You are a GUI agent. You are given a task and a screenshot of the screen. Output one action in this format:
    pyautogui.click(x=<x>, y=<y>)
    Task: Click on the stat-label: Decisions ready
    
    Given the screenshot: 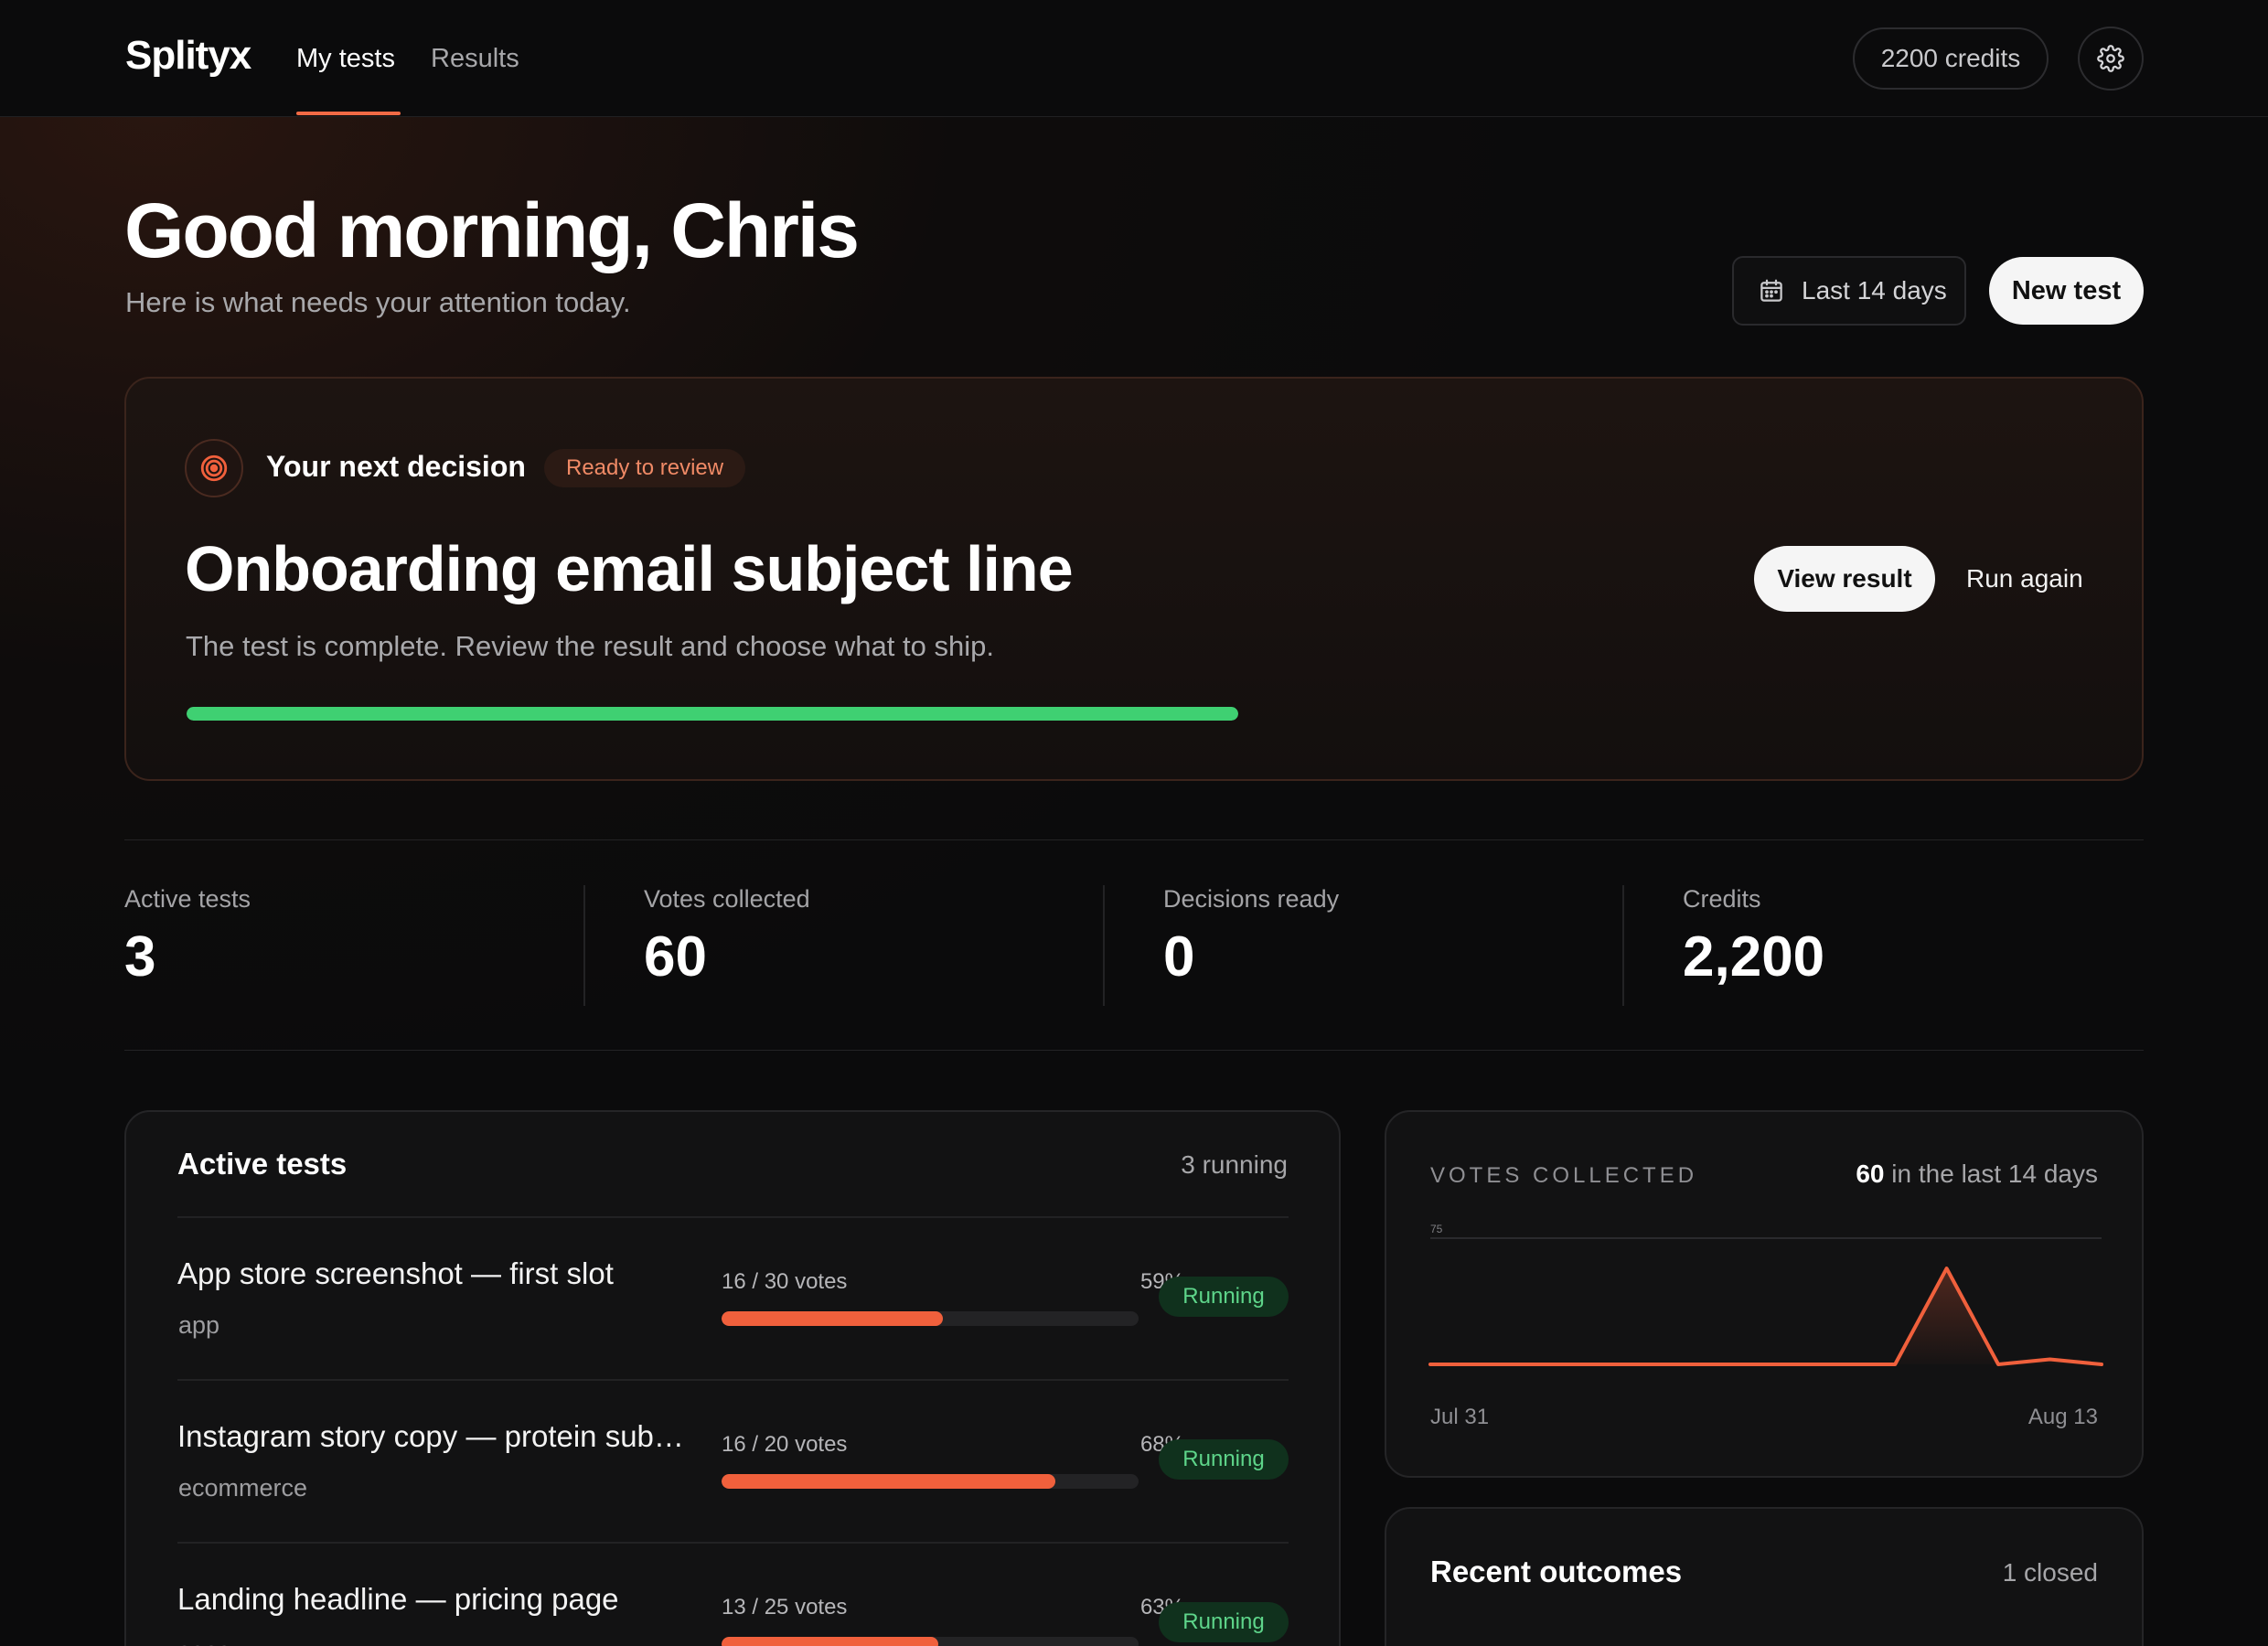 What is the action you would take?
    pyautogui.click(x=1251, y=899)
    